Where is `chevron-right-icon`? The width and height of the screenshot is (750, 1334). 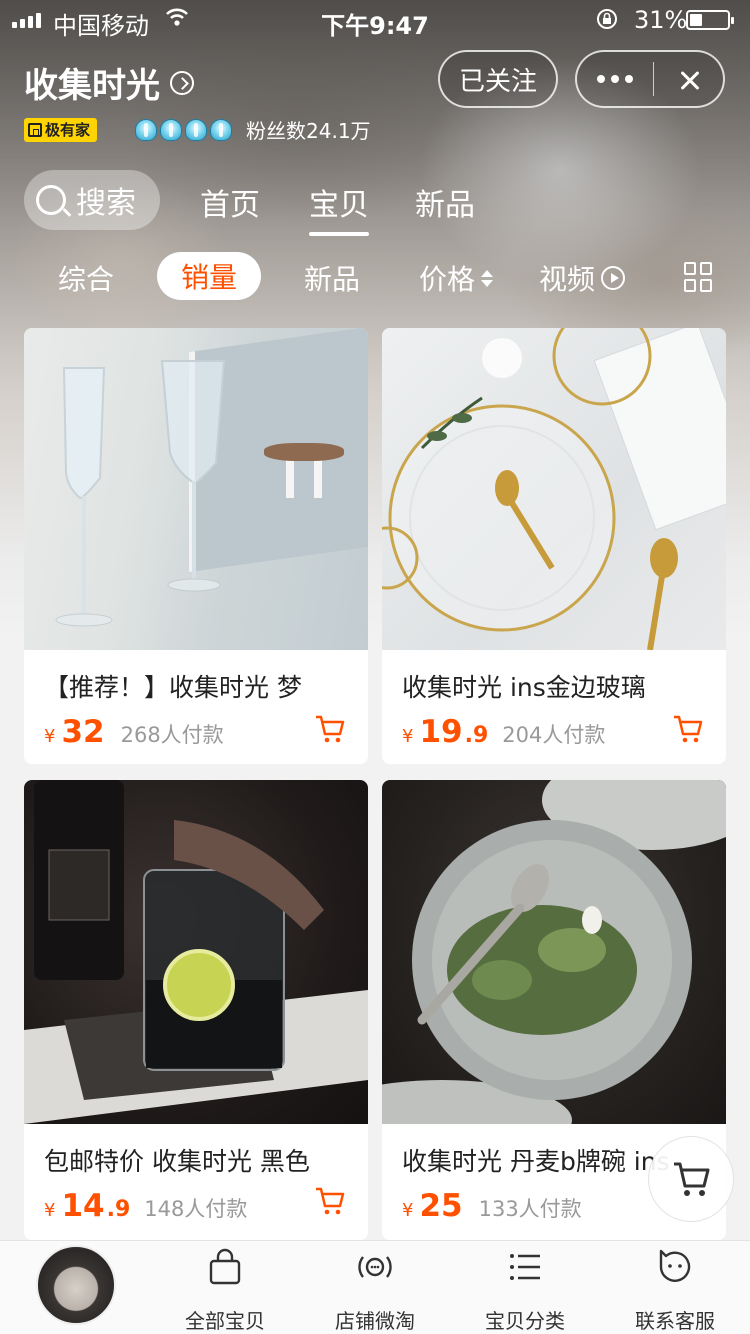 chevron-right-icon is located at coordinates (182, 82).